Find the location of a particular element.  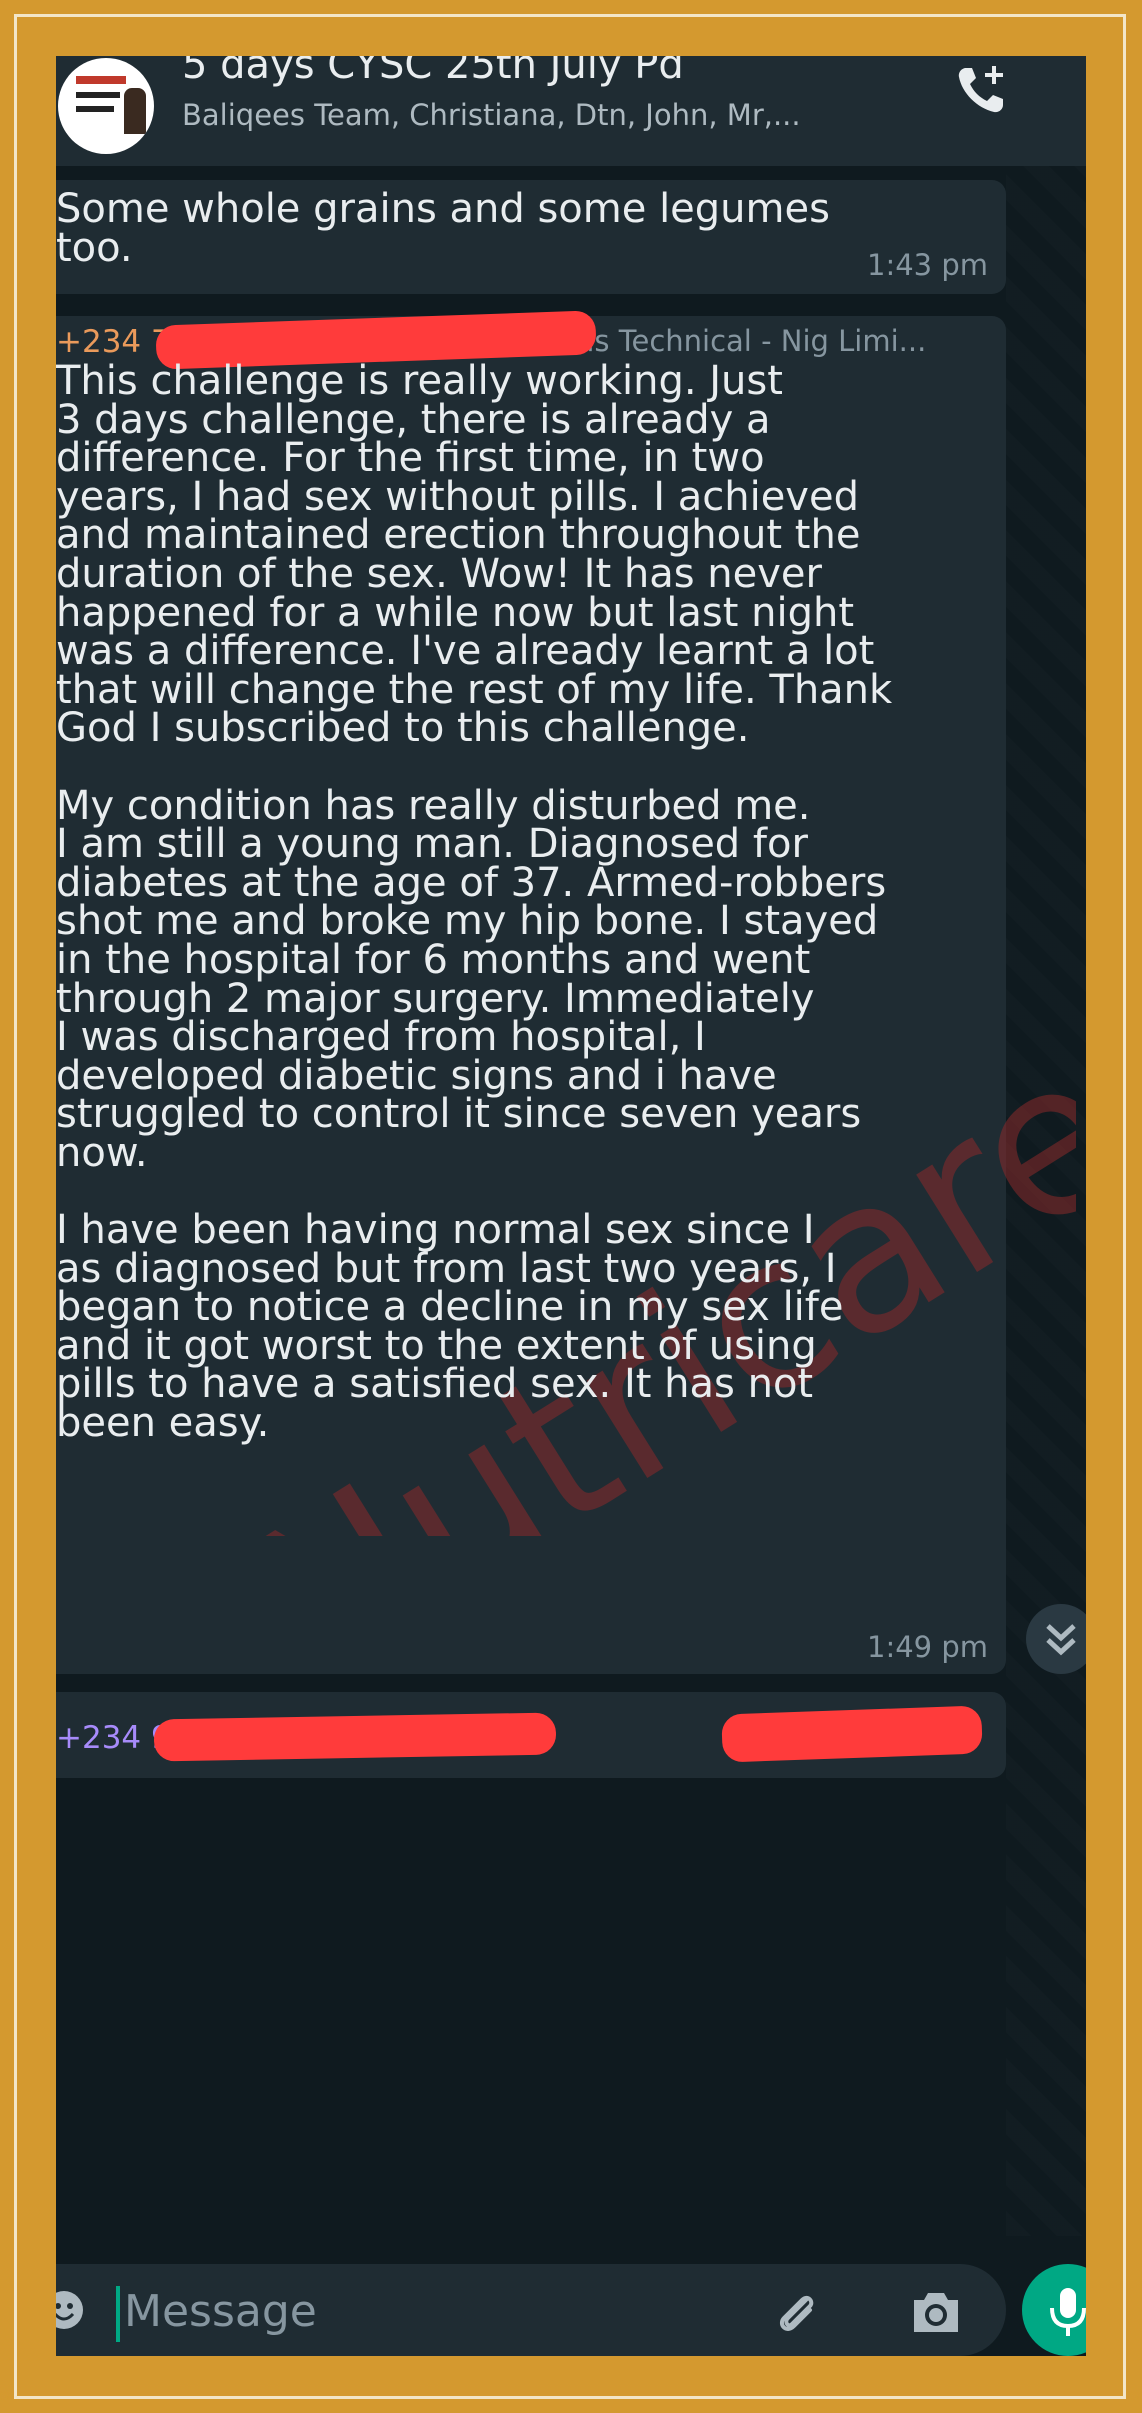

group-title: 5 days CYSC 25th July Pd is located at coordinates (433, 72).